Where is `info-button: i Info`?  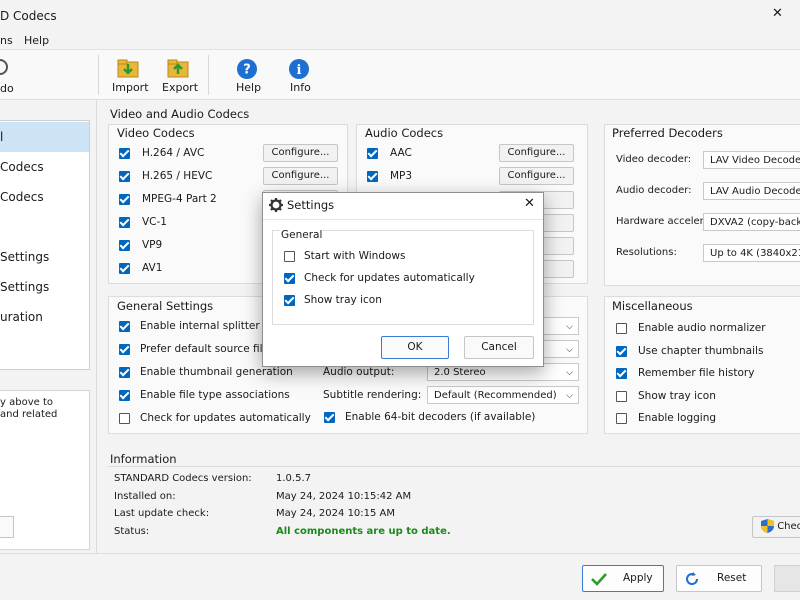
info-button: i Info is located at coordinates (299, 76).